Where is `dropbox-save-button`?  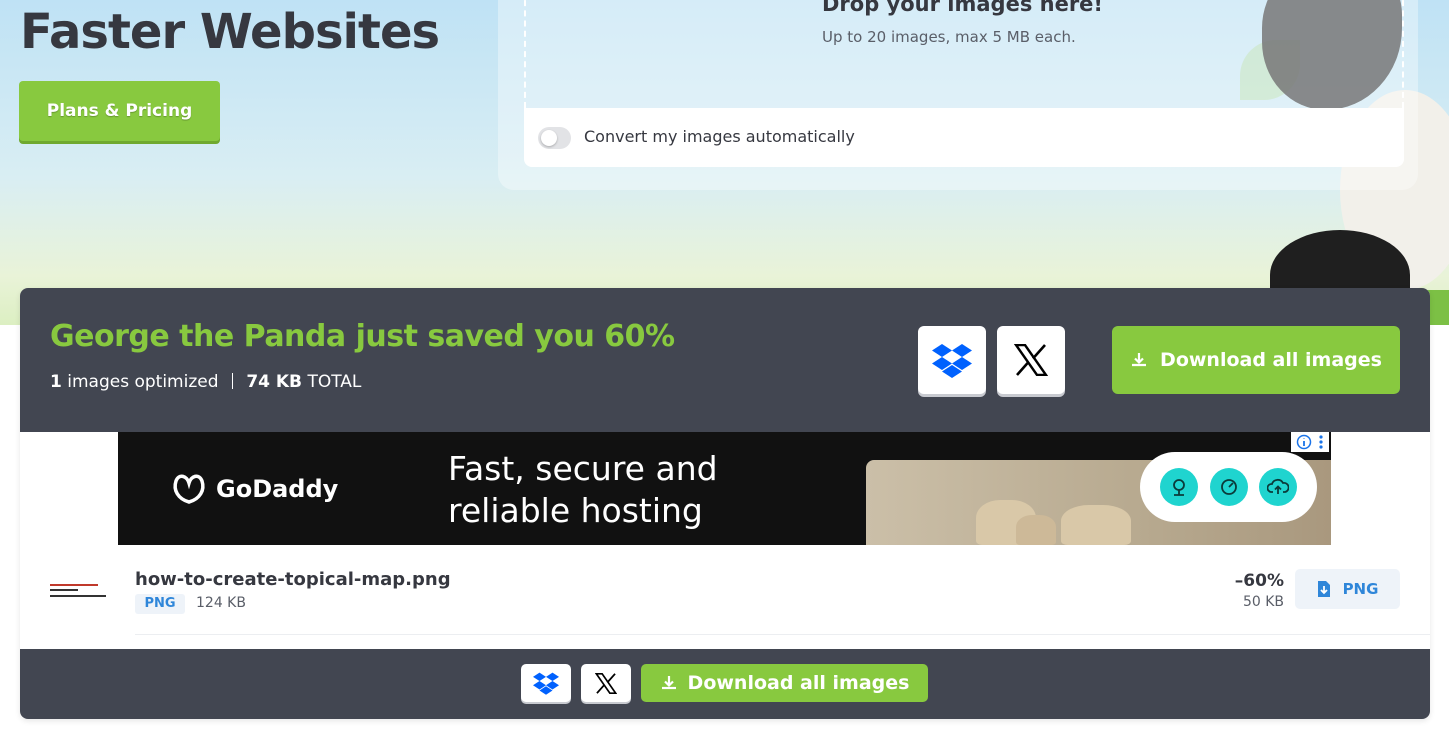
dropbox-save-button is located at coordinates (952, 360).